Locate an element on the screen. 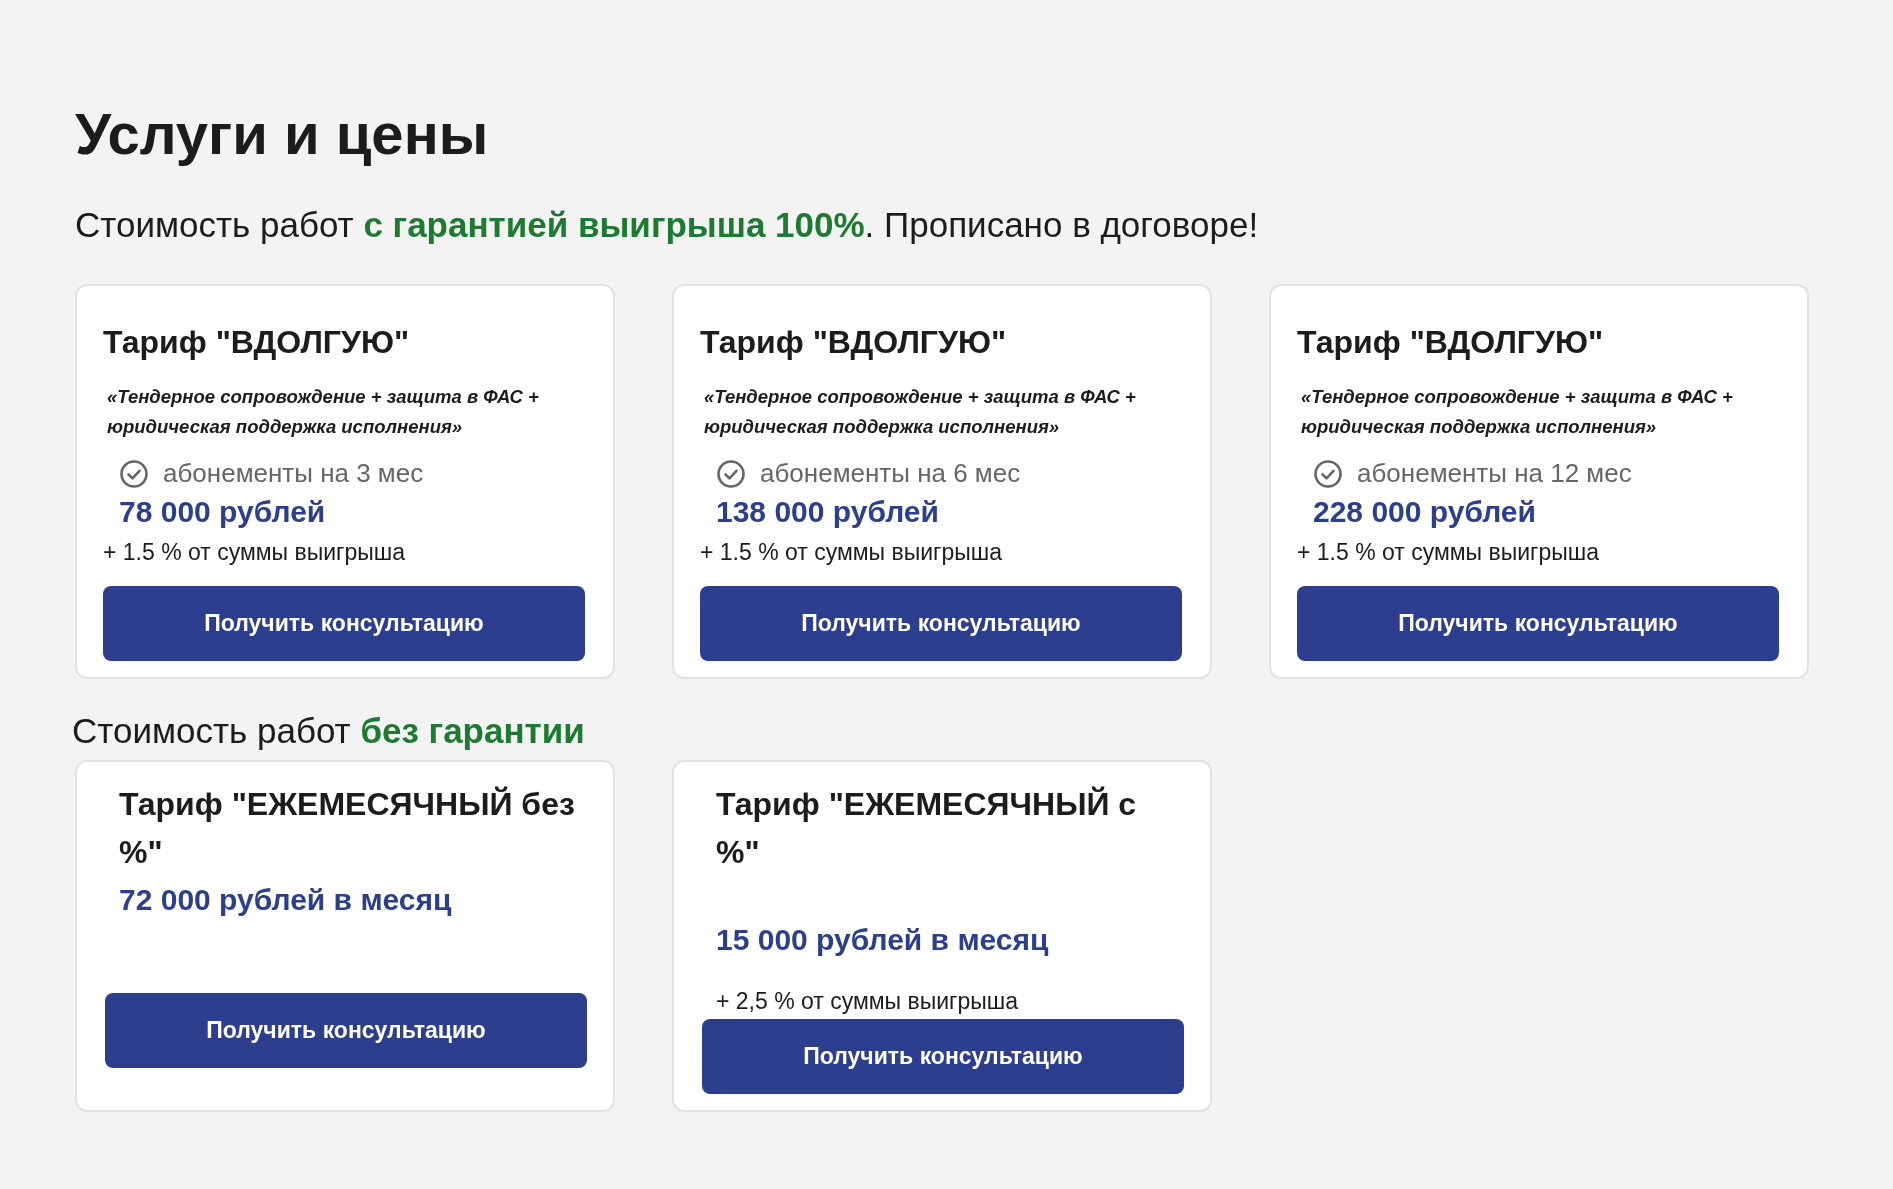 Image resolution: width=1893 pixels, height=1189 pixels. plan-price: 138 000 рублей is located at coordinates (828, 512).